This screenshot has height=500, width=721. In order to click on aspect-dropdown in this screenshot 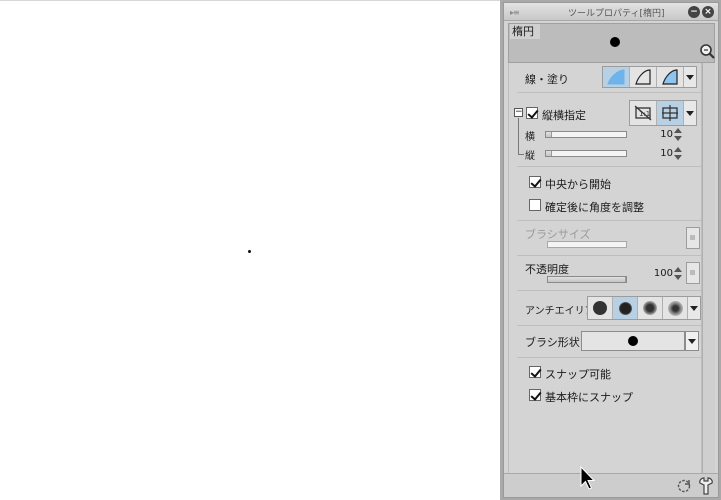, I will do `click(690, 113)`.